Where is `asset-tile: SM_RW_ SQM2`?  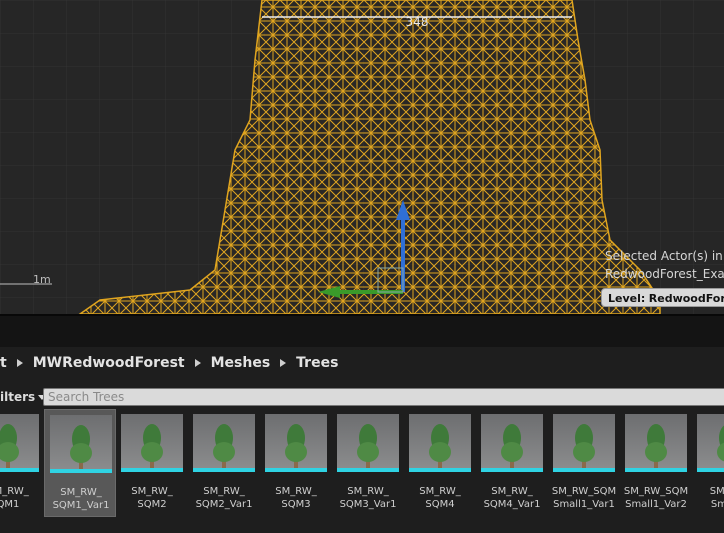
asset-tile: SM_RW_ SQM2 is located at coordinates (152, 463).